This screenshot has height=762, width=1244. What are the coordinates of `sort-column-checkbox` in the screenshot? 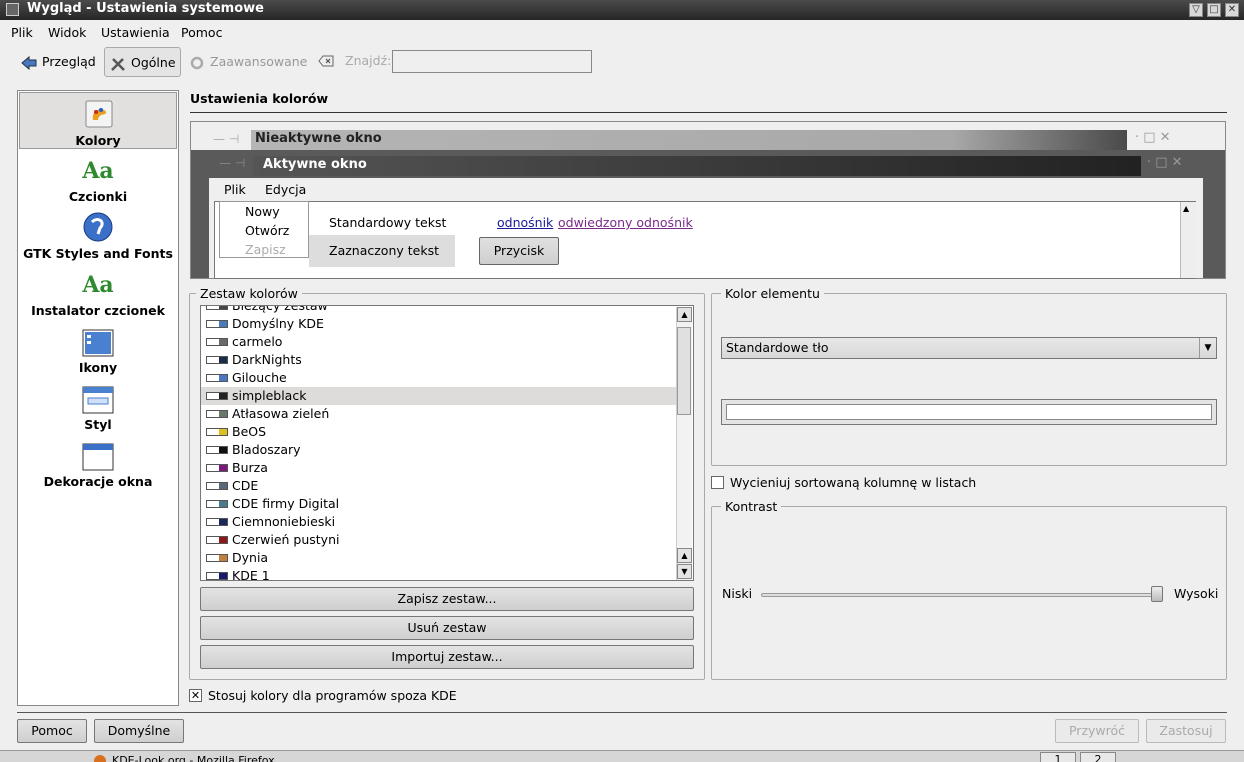 It's located at (717, 482).